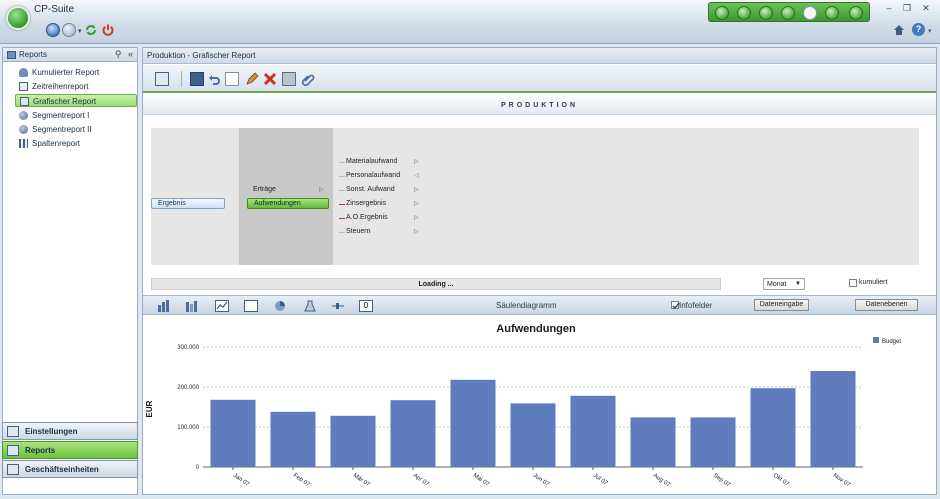  I want to click on tree-node-ergebnis: Ergebnis, so click(188, 203).